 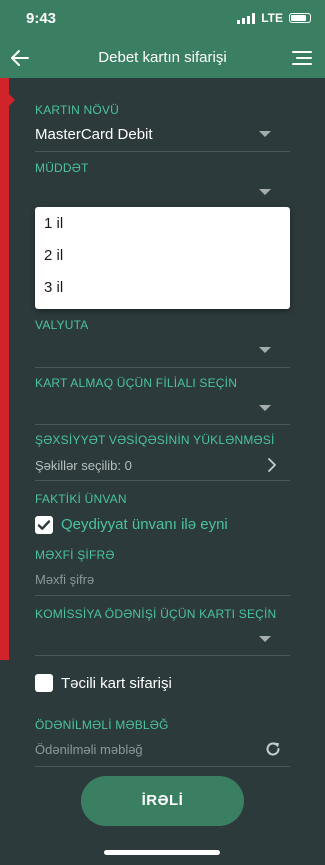 What do you see at coordinates (136, 383) in the screenshot?
I see `branch-label: KART ALMAQ ÜÇÜN FİLİALI SEÇİN` at bounding box center [136, 383].